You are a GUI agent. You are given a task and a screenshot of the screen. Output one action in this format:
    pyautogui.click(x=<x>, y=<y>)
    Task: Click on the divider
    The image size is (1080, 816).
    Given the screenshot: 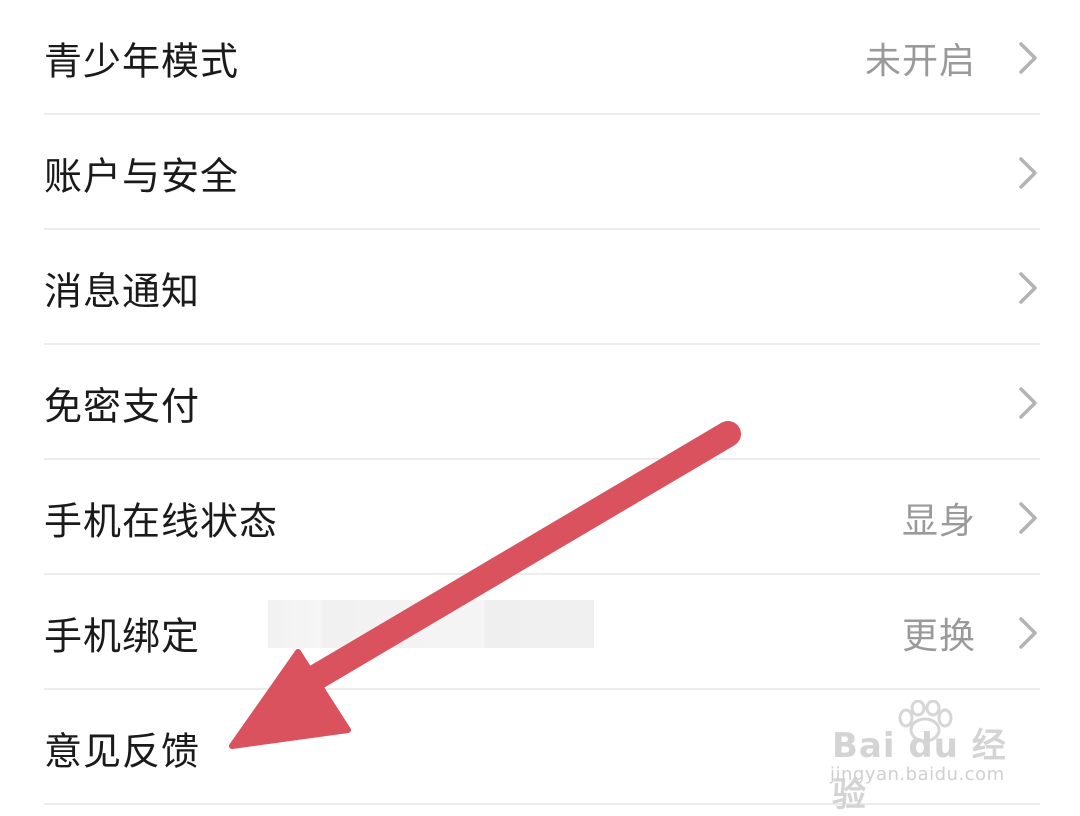 What is the action you would take?
    pyautogui.click(x=542, y=804)
    